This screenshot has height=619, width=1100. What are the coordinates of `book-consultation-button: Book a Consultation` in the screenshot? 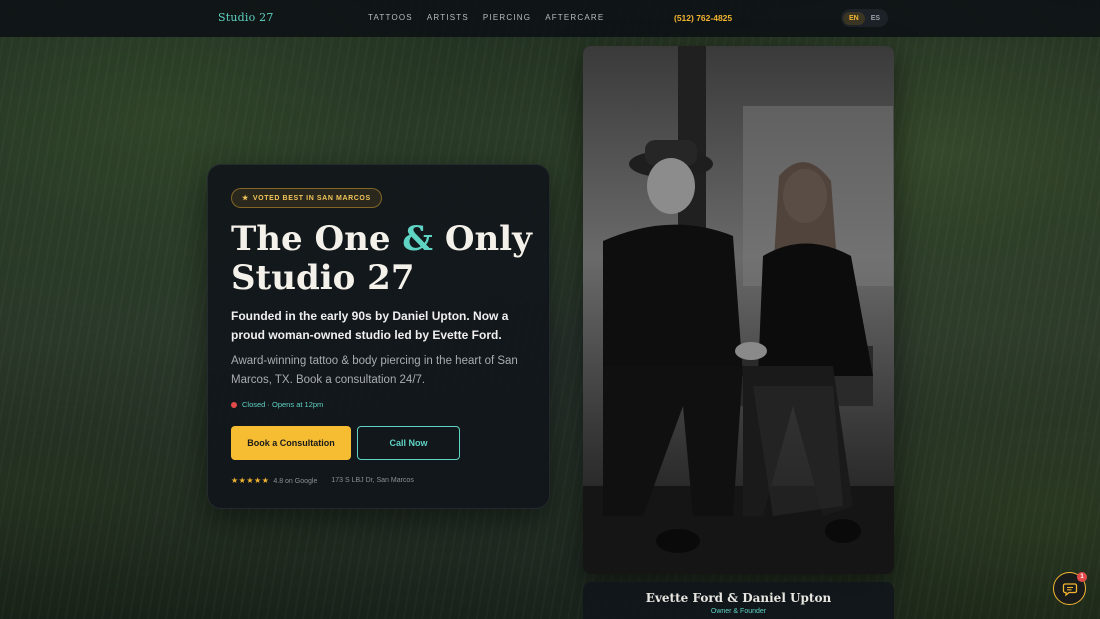 It's located at (291, 443).